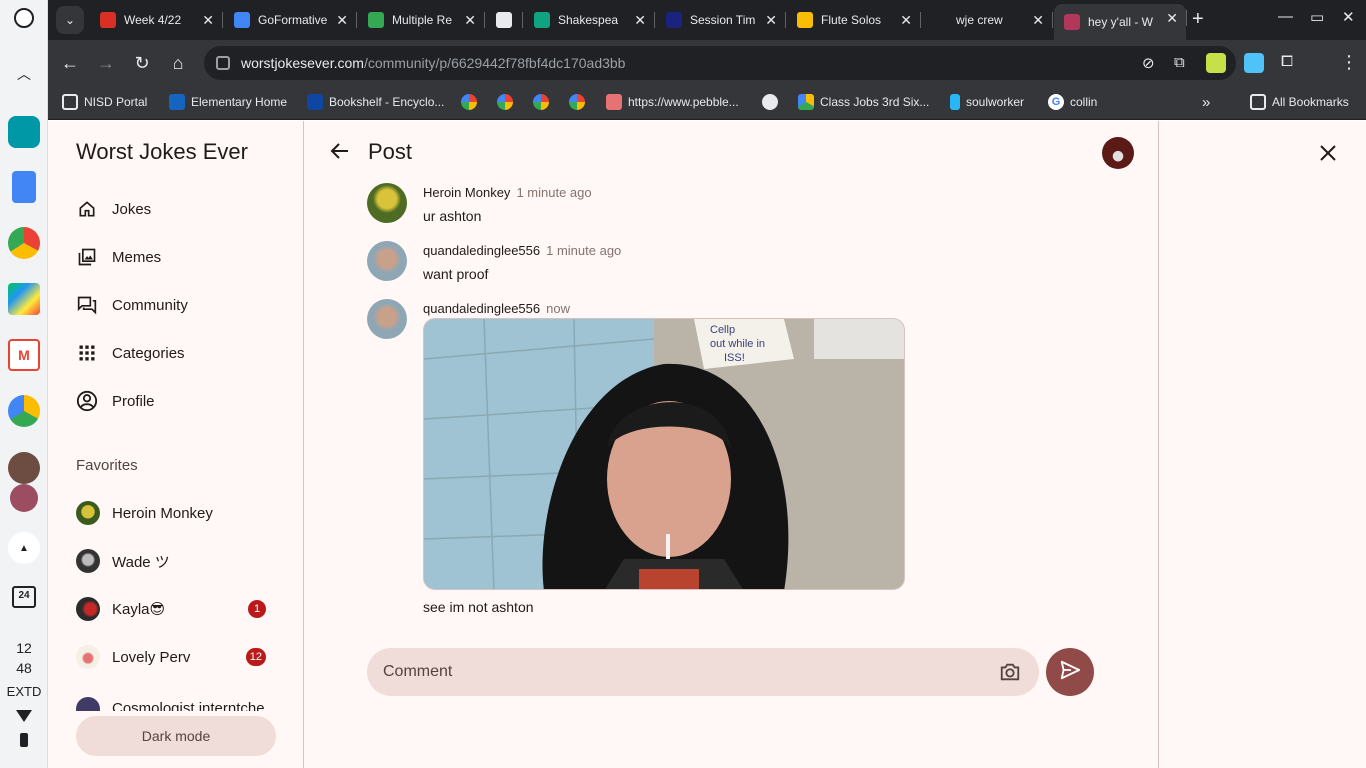 The image size is (1366, 768). What do you see at coordinates (150, 305) in the screenshot?
I see `nav-label: Community` at bounding box center [150, 305].